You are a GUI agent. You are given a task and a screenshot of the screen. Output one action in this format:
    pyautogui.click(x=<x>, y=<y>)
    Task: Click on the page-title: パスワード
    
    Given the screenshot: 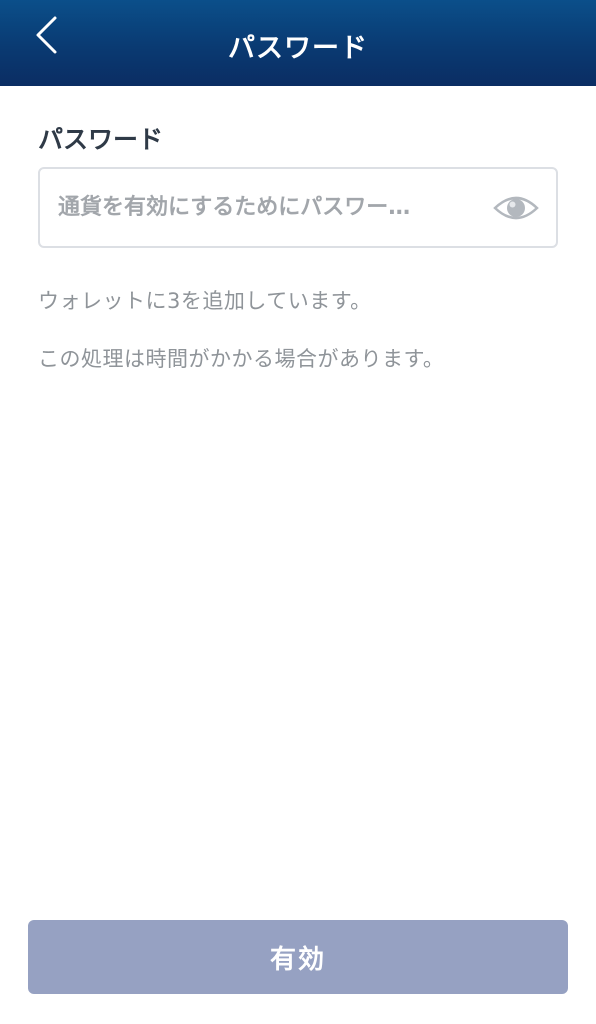 What is the action you would take?
    pyautogui.click(x=298, y=48)
    